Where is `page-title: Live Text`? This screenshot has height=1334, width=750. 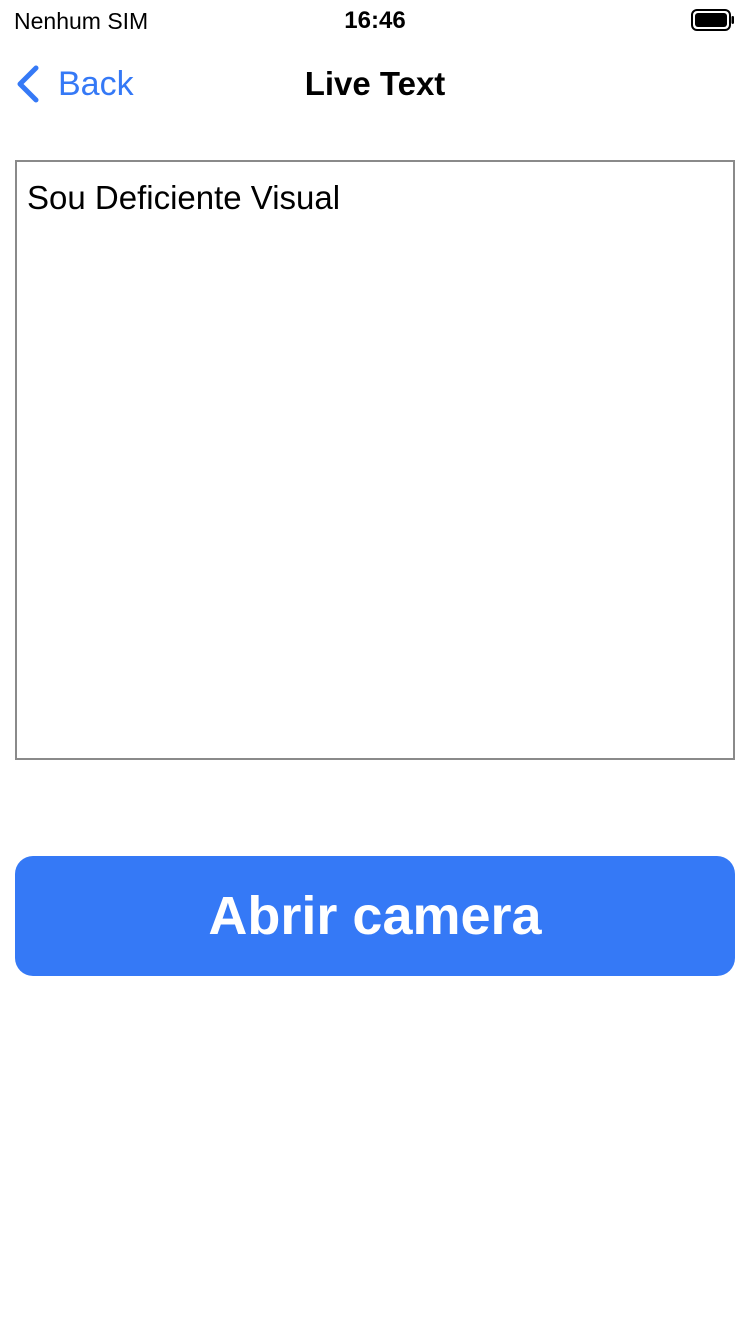
page-title: Live Text is located at coordinates (375, 83).